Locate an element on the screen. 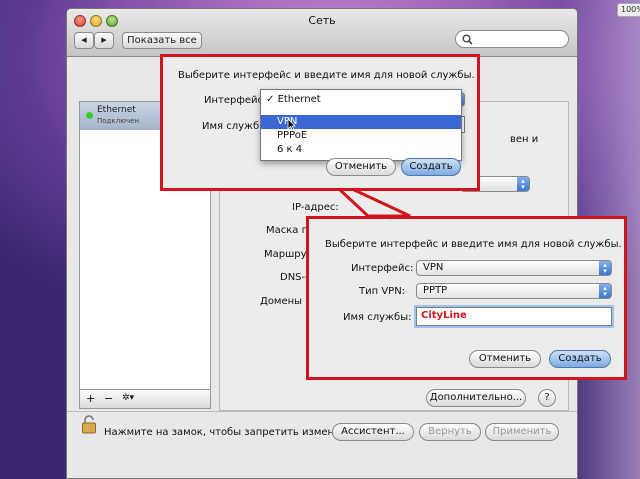 The image size is (640, 479). dialog1-interface-label: Интерфейс is located at coordinates (234, 100).